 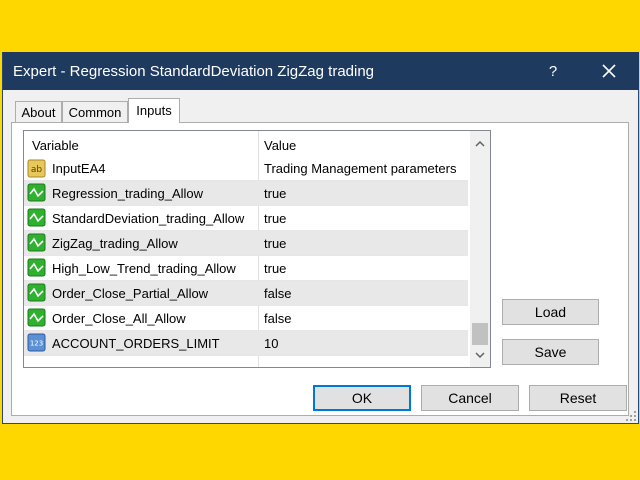 I want to click on table-row: StandardDeviation_trading_Allow true, so click(x=246, y=218).